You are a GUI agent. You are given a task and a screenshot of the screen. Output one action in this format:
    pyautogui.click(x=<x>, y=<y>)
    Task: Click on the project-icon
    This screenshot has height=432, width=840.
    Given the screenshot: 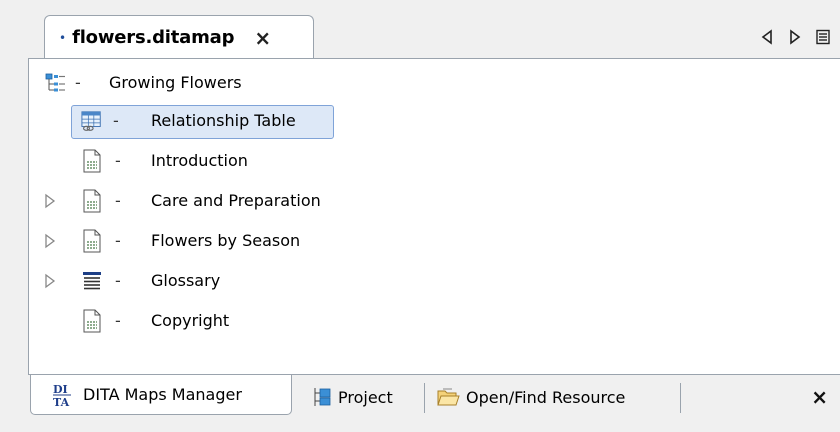 What is the action you would take?
    pyautogui.click(x=322, y=397)
    